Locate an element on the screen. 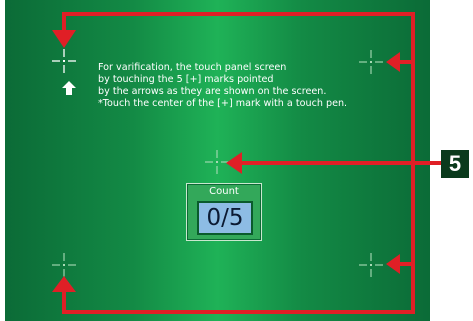 This screenshot has height=321, width=473. instruction-line-2: by touching the 5 [+] marks pointed is located at coordinates (186, 79).